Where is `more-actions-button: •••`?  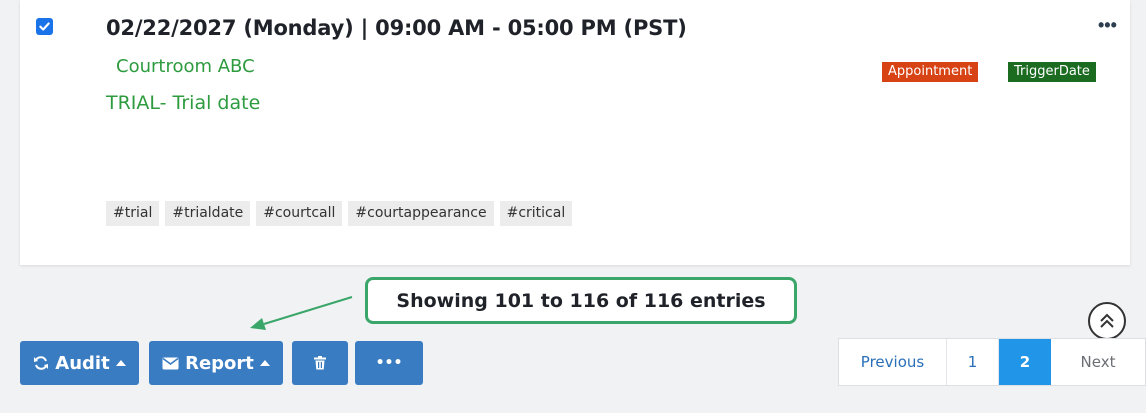 more-actions-button: ••• is located at coordinates (389, 363).